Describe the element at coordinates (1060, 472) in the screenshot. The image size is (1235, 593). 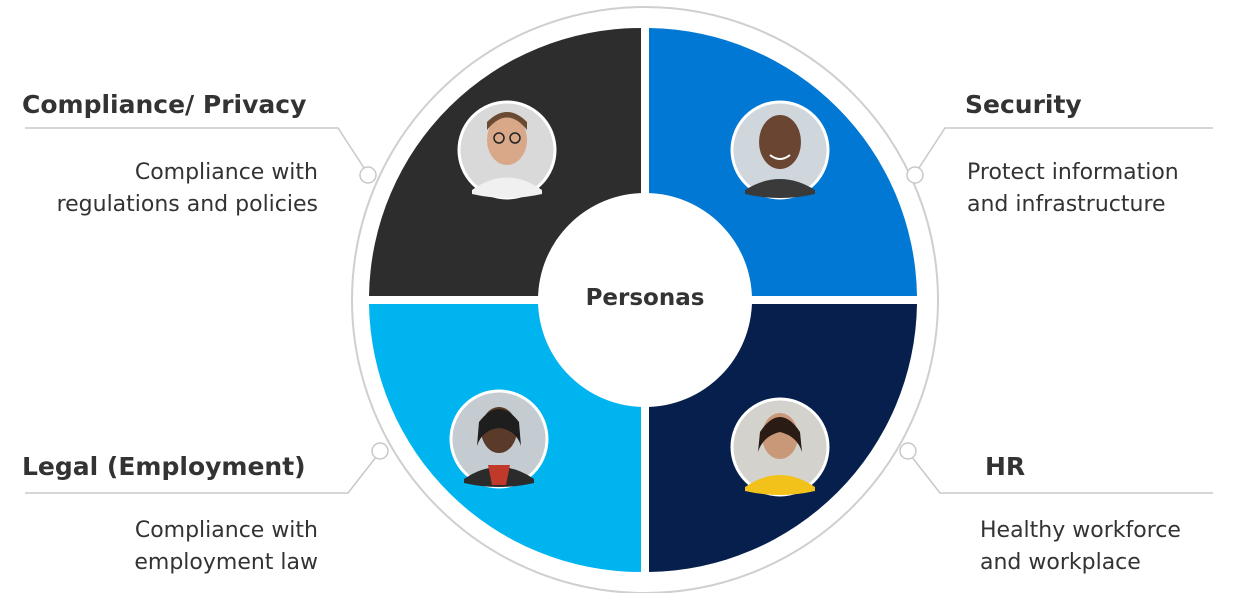
I see `connector-hr` at that location.